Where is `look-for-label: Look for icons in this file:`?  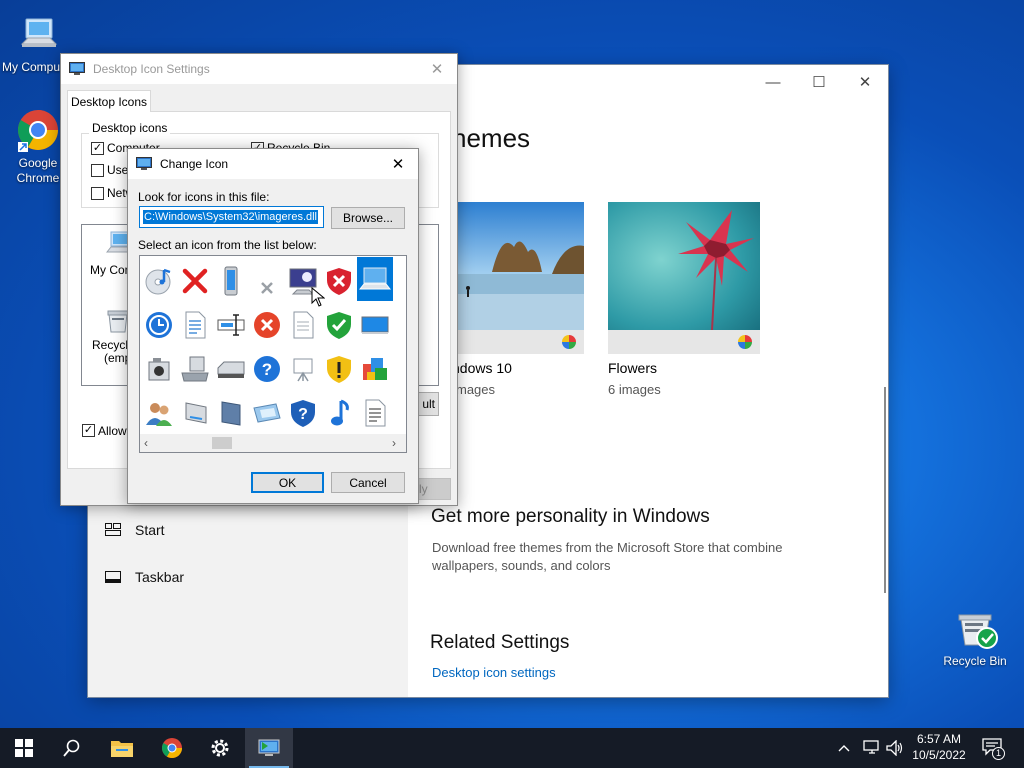
look-for-label: Look for icons in this file: is located at coordinates (204, 197).